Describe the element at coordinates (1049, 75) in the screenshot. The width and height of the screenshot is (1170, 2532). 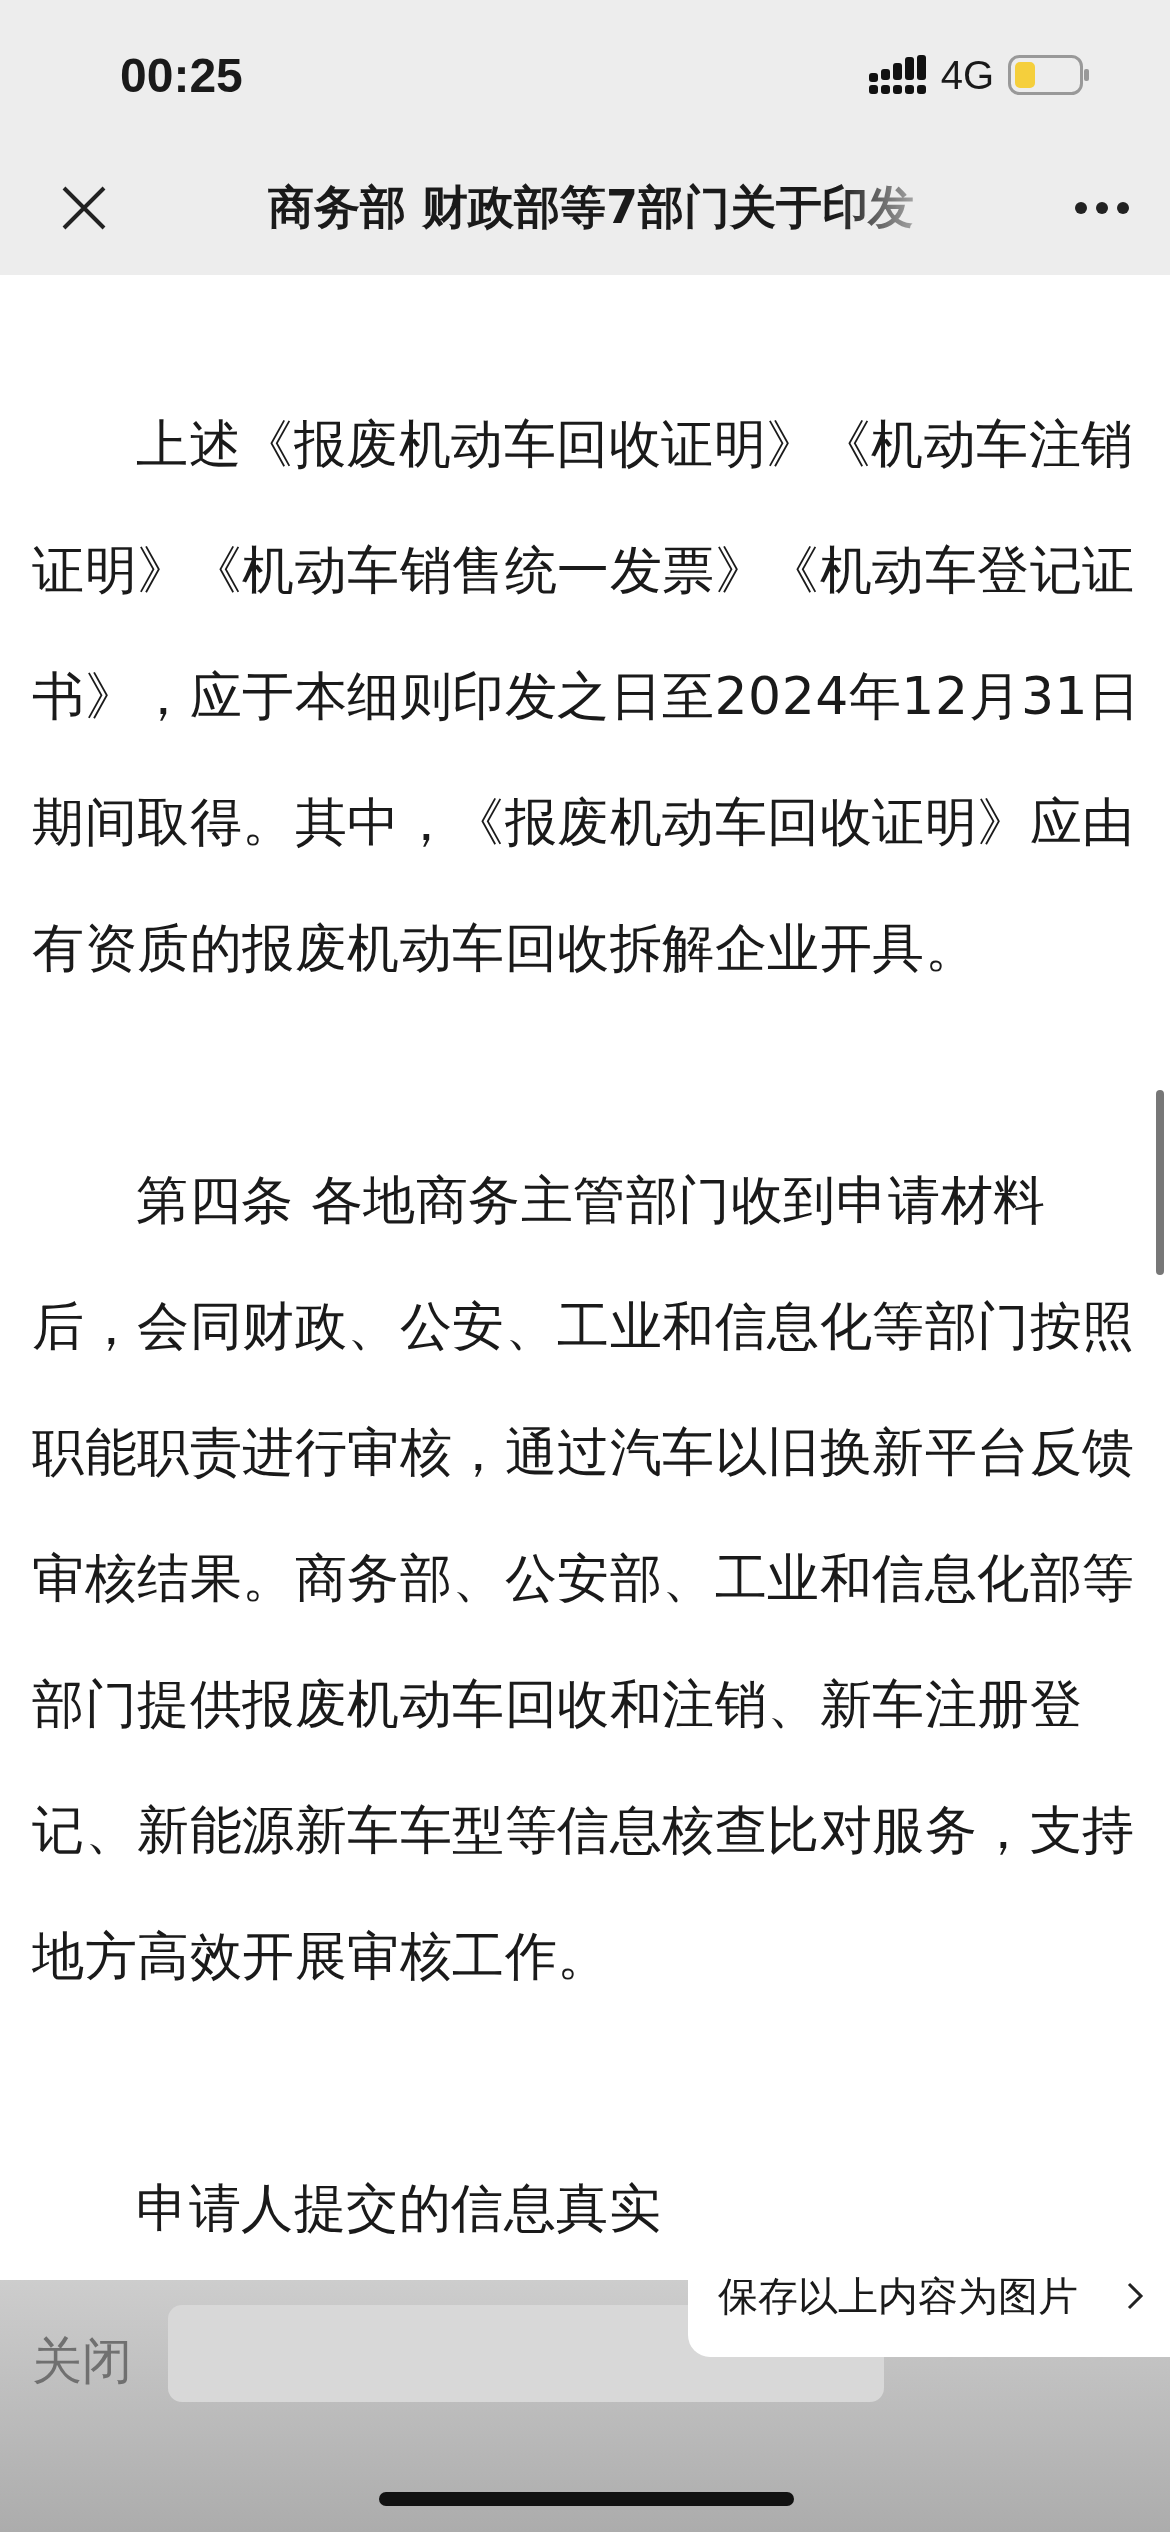
I see `battery-icon` at that location.